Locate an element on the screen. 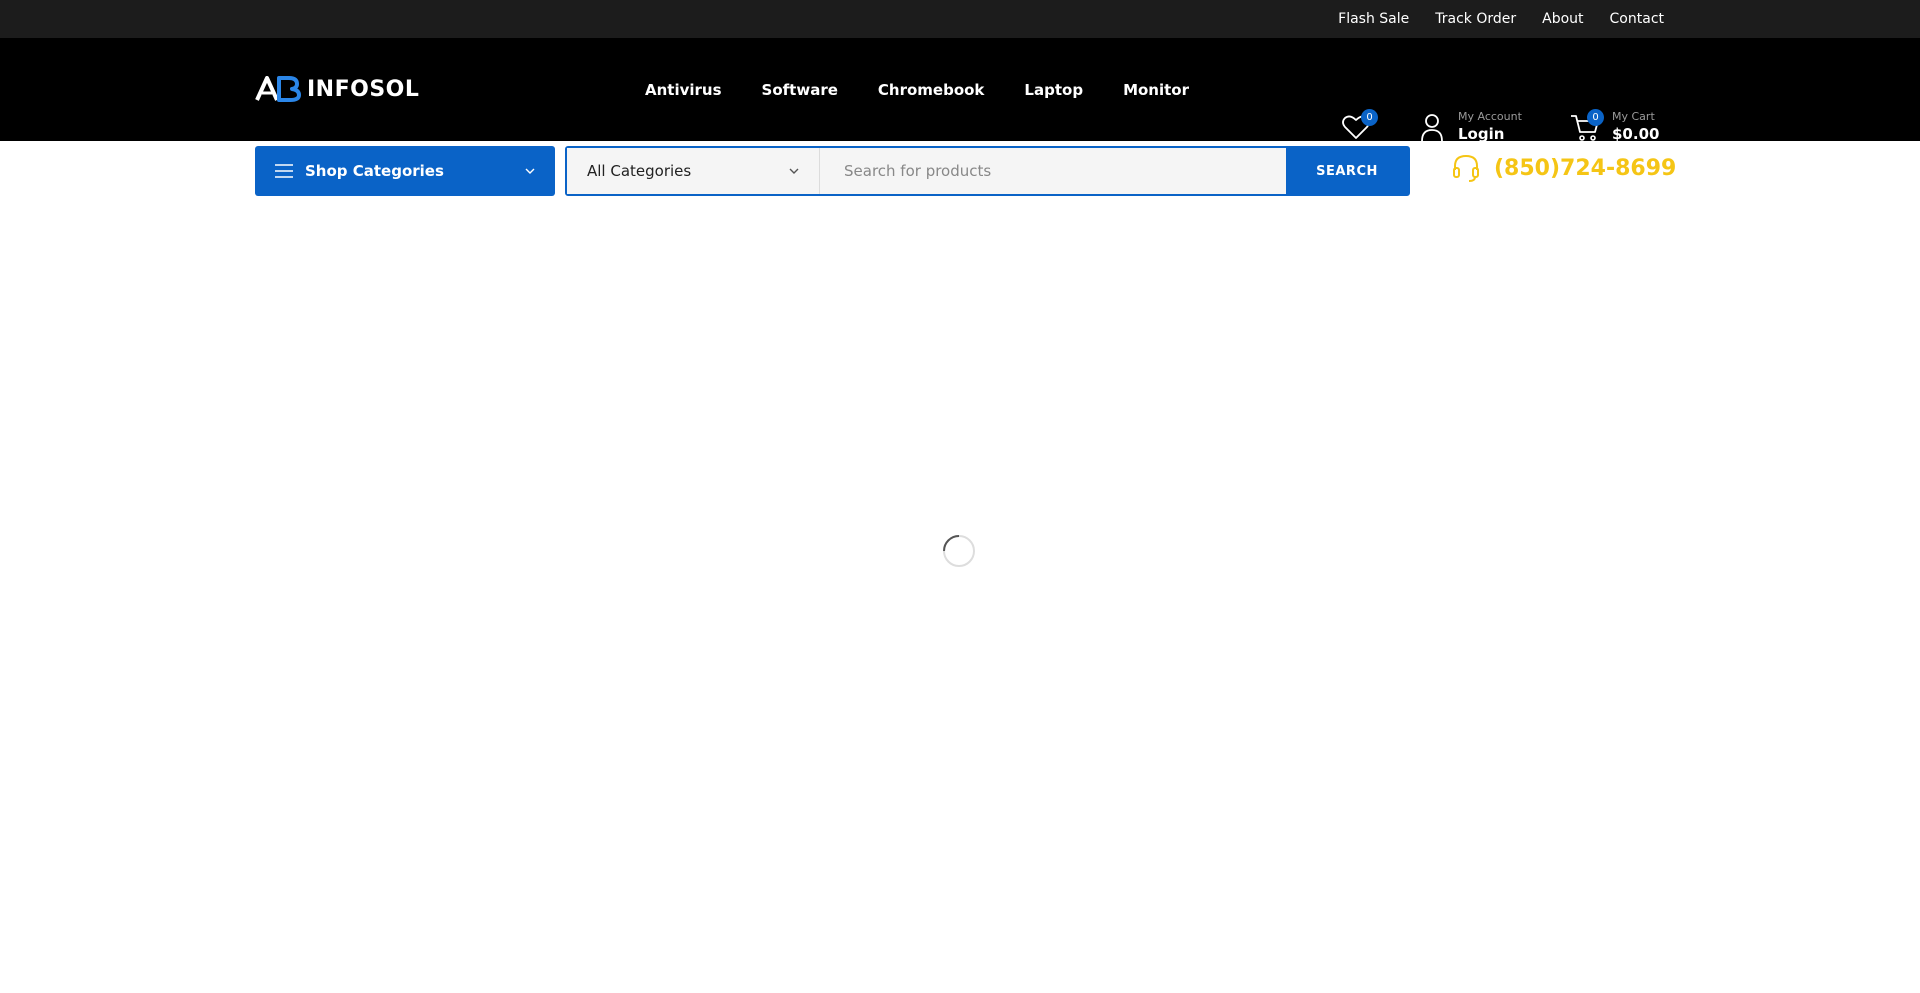  spinner-icon is located at coordinates (959, 551).